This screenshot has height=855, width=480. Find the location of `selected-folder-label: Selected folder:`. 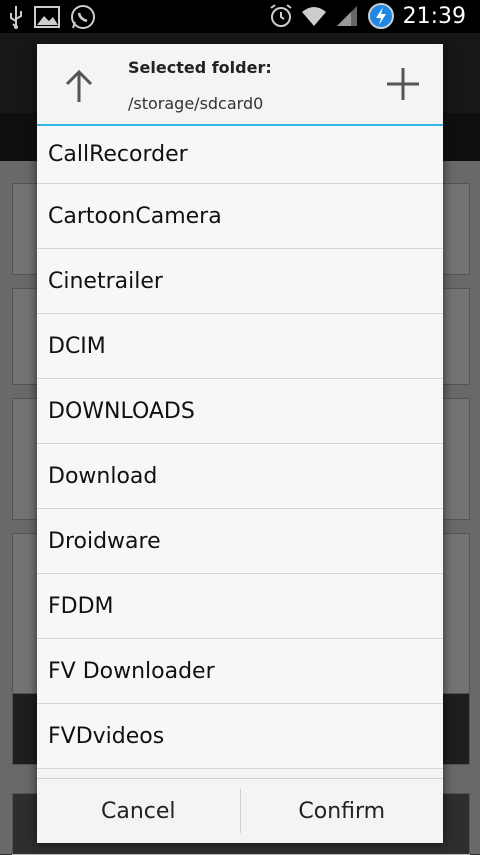

selected-folder-label: Selected folder: is located at coordinates (200, 67).